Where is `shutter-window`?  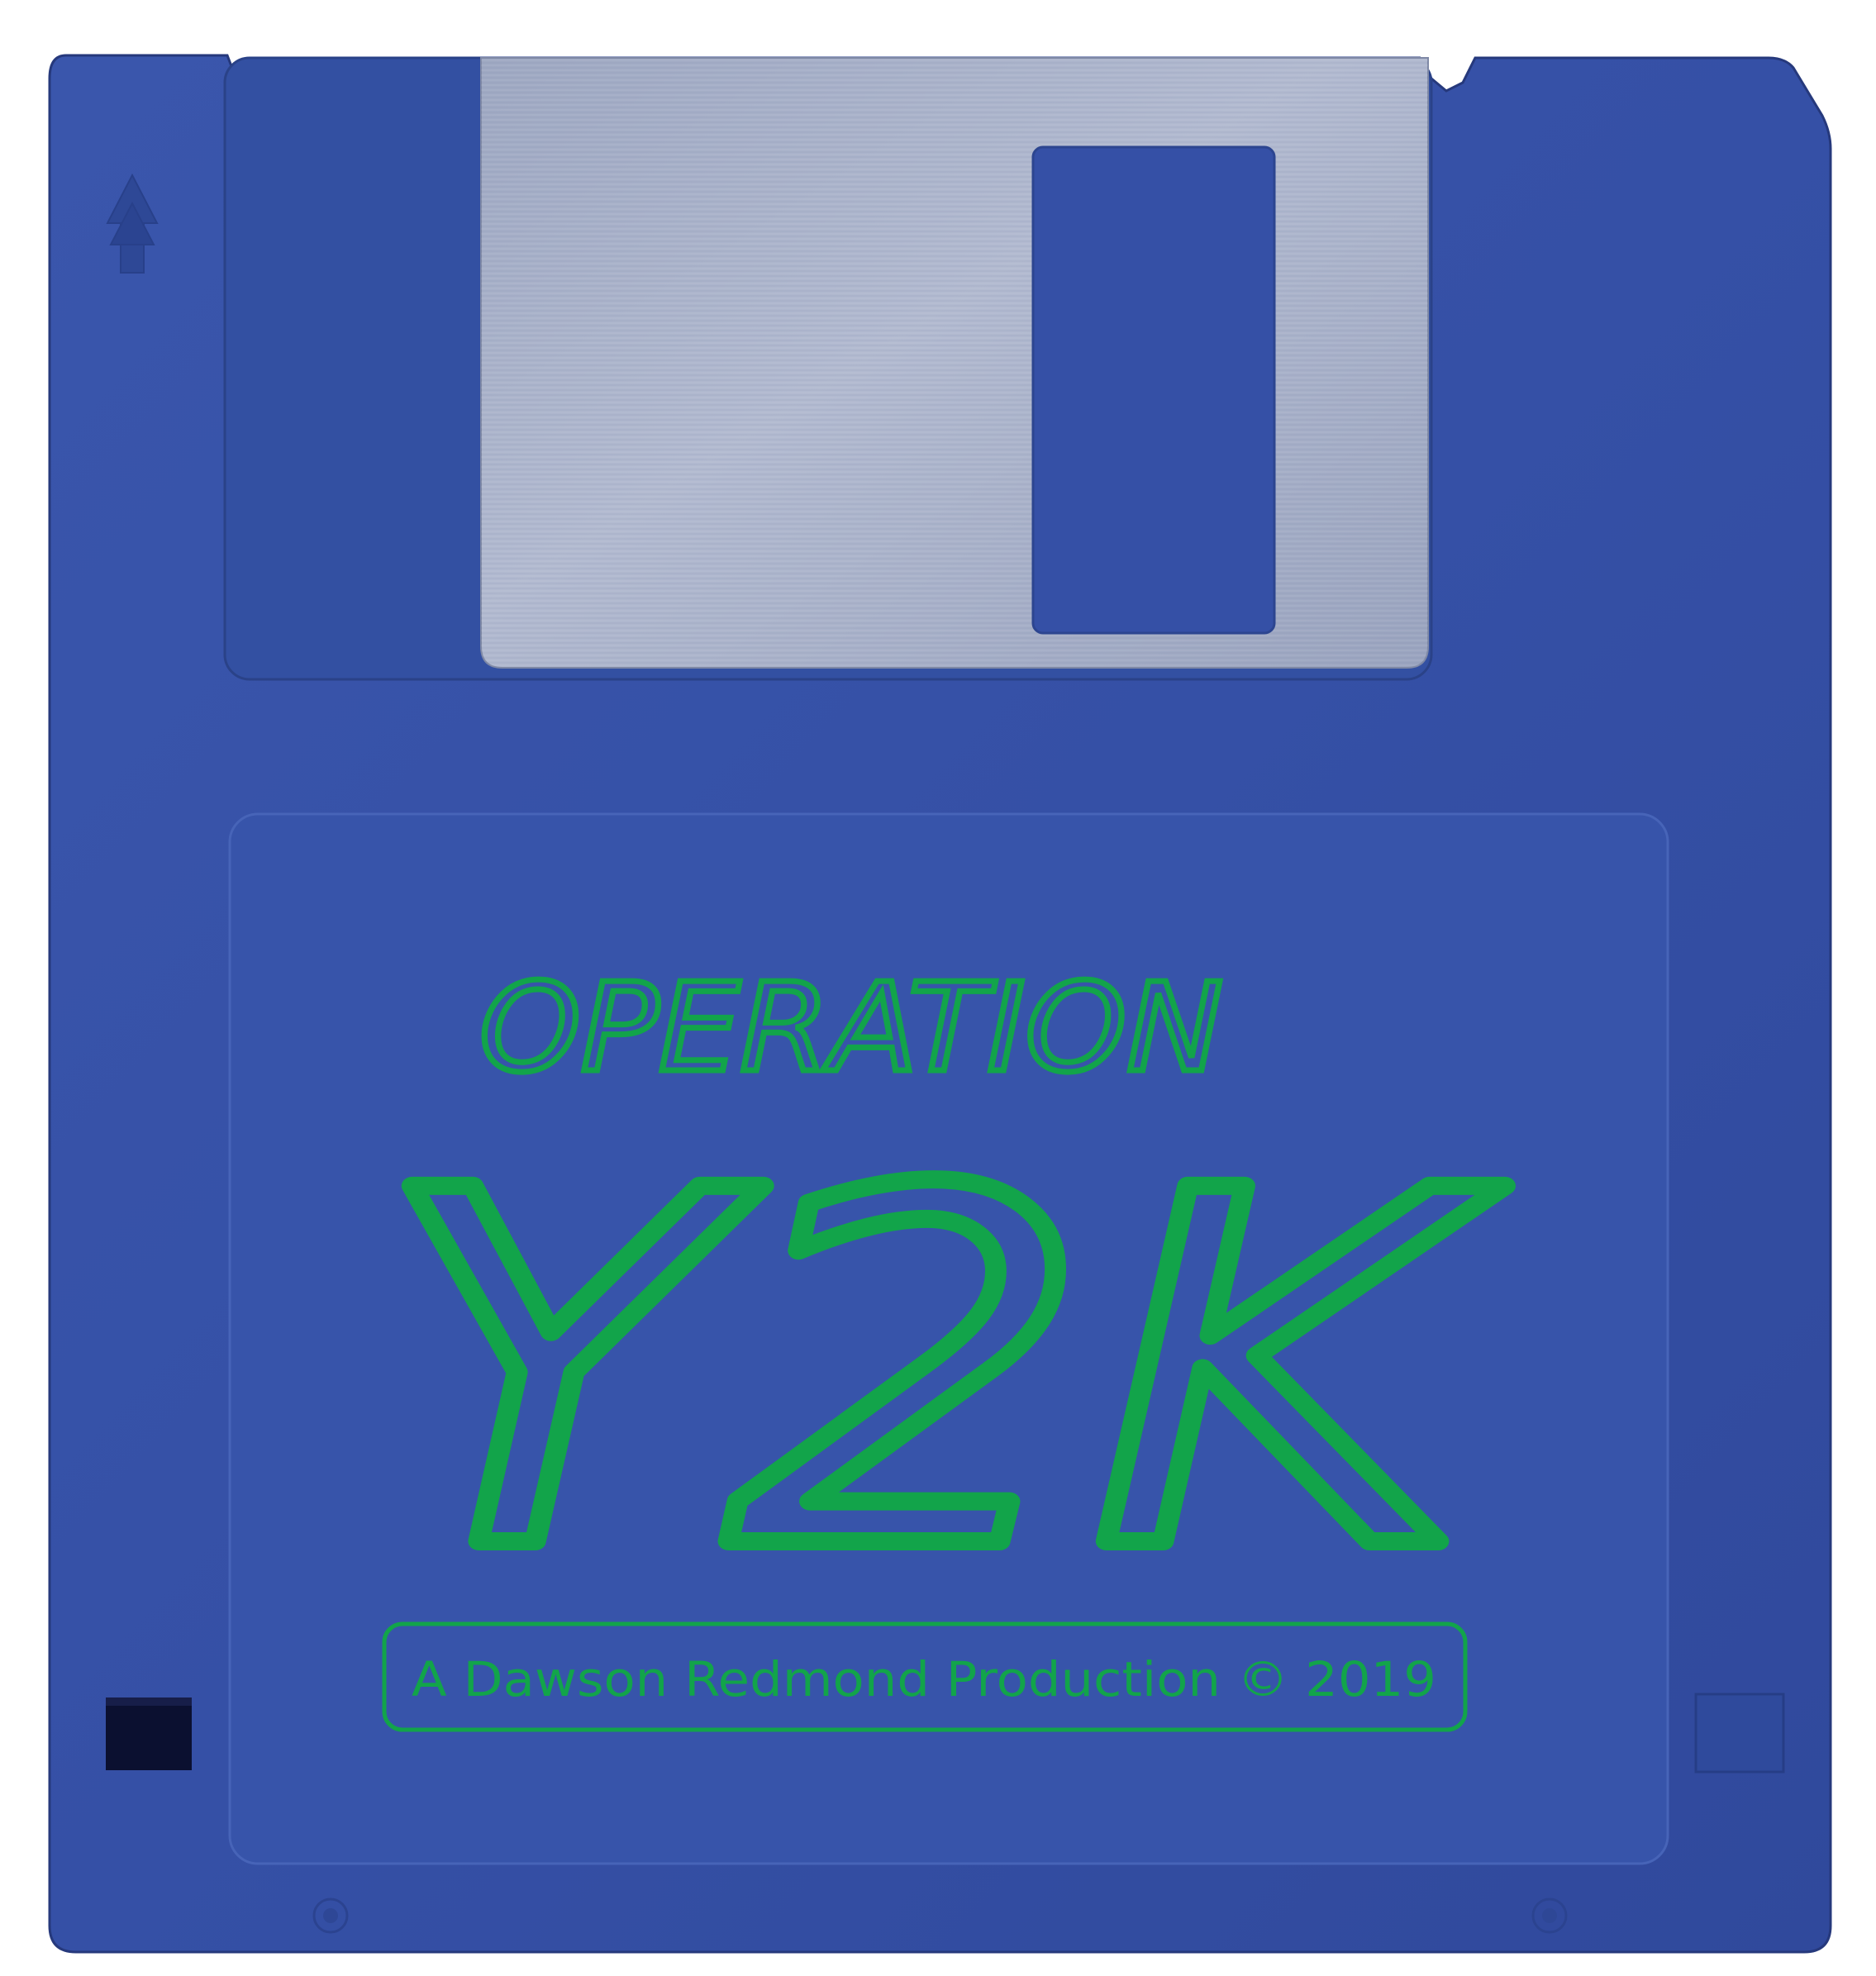
shutter-window is located at coordinates (1153, 390).